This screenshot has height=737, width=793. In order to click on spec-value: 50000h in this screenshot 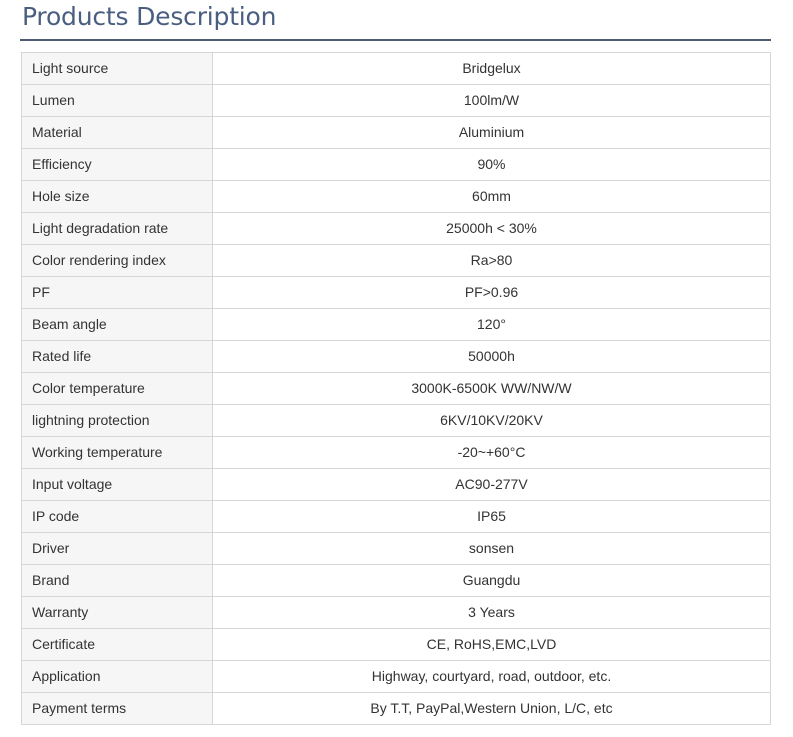, I will do `click(491, 356)`.